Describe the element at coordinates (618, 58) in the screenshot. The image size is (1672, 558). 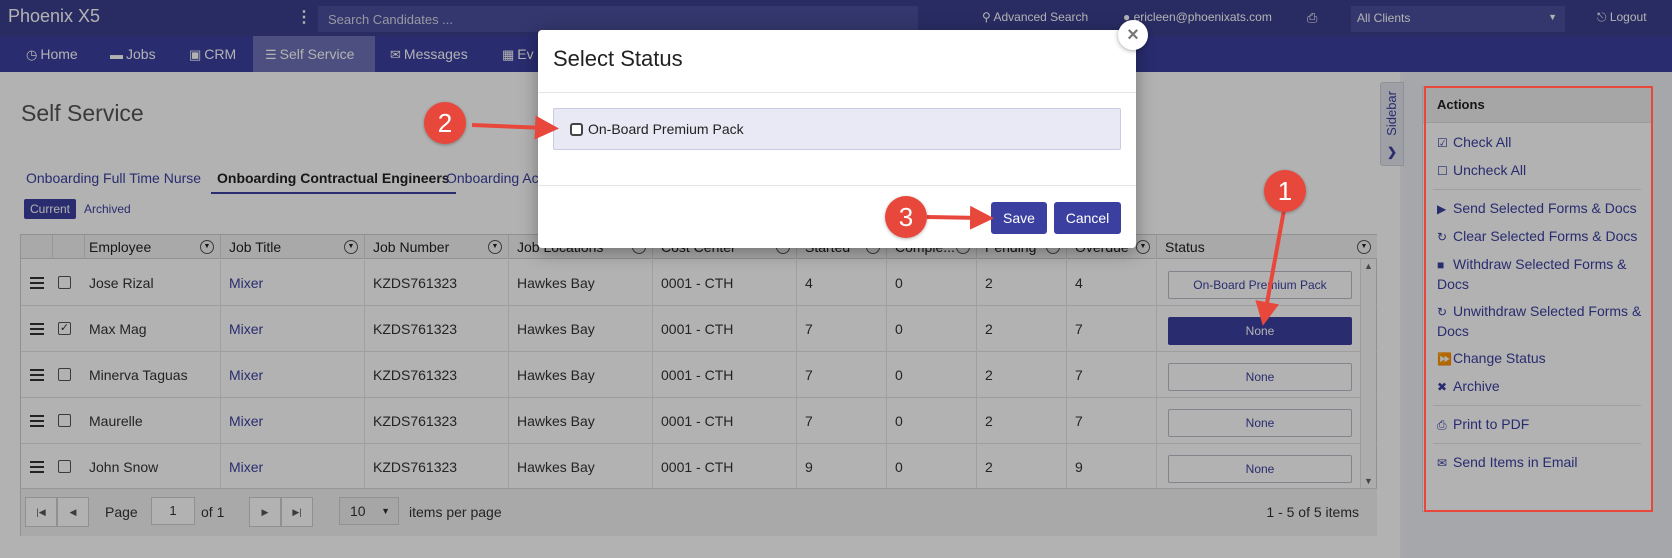
I see `dialog-title: Select Status` at that location.